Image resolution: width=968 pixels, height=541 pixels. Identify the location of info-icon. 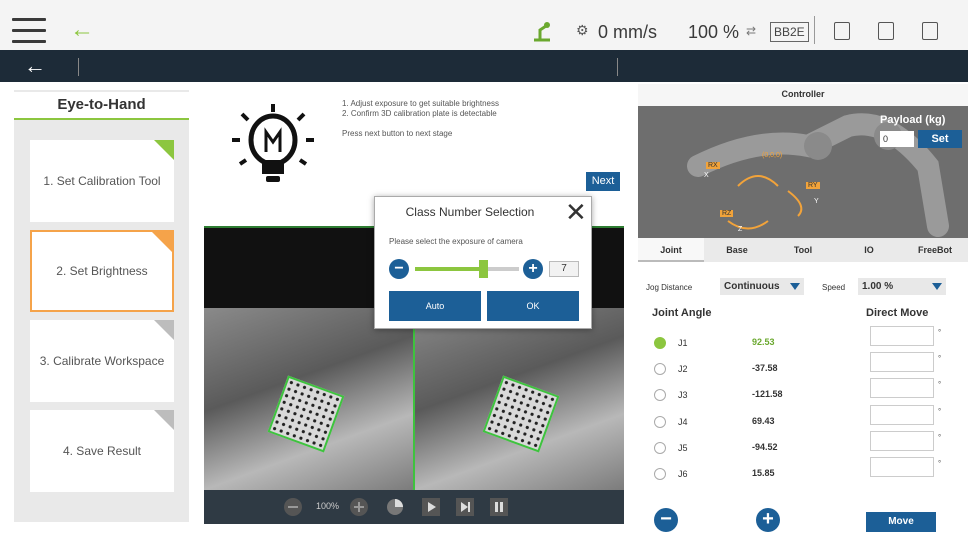
(886, 31).